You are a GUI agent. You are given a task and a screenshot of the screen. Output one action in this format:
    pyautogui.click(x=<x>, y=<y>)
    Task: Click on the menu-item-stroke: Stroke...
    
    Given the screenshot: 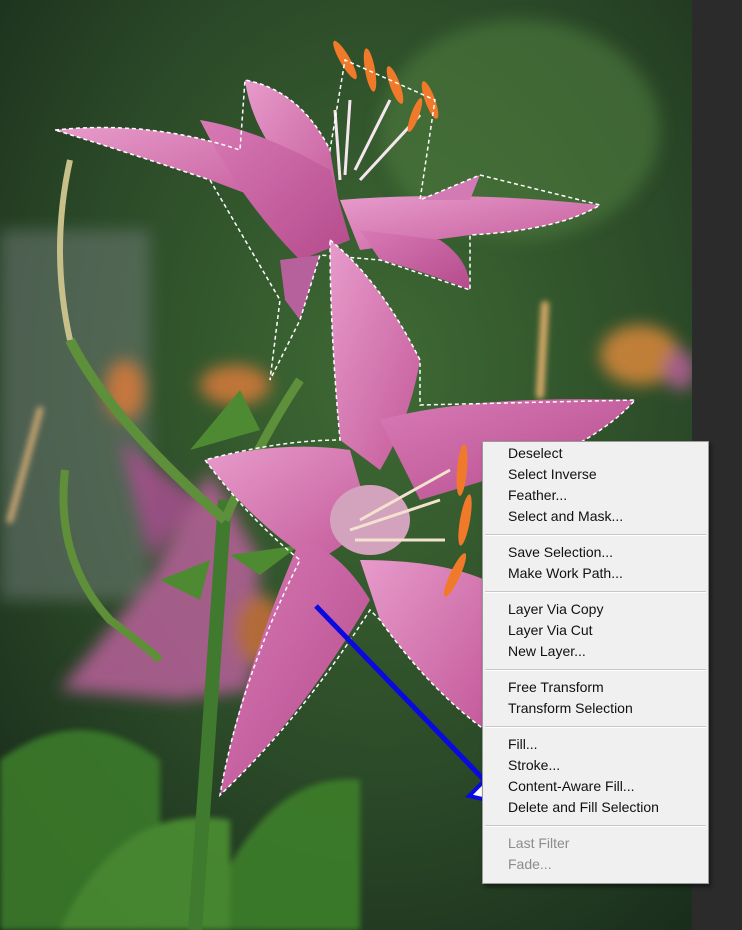 What is the action you would take?
    pyautogui.click(x=595, y=765)
    